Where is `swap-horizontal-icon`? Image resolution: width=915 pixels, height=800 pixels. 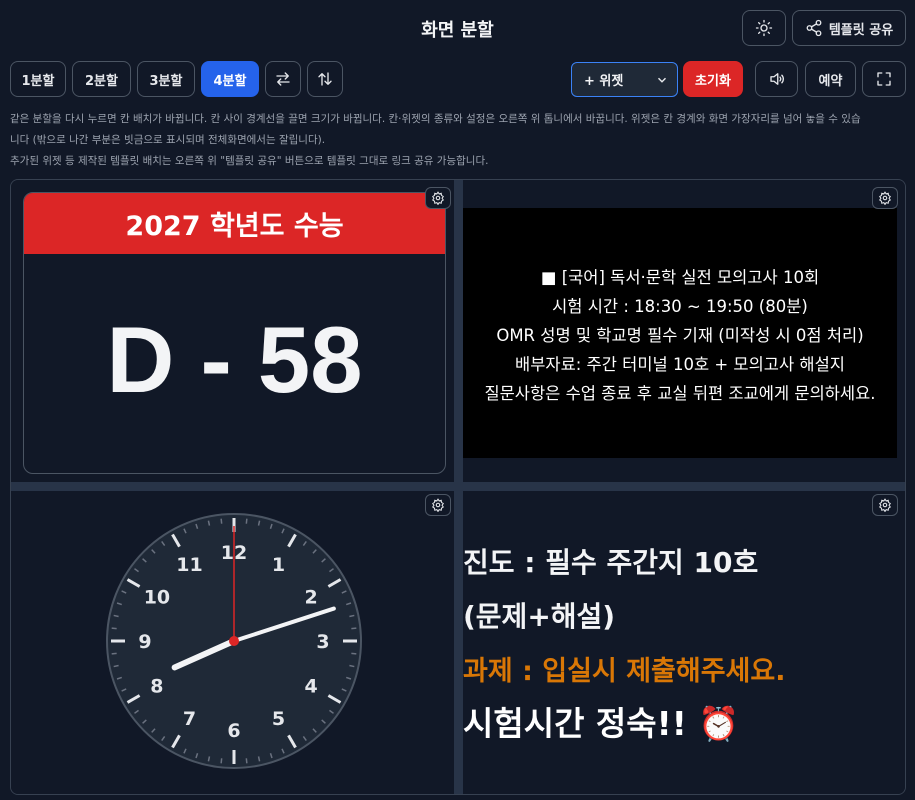
swap-horizontal-icon is located at coordinates (283, 79).